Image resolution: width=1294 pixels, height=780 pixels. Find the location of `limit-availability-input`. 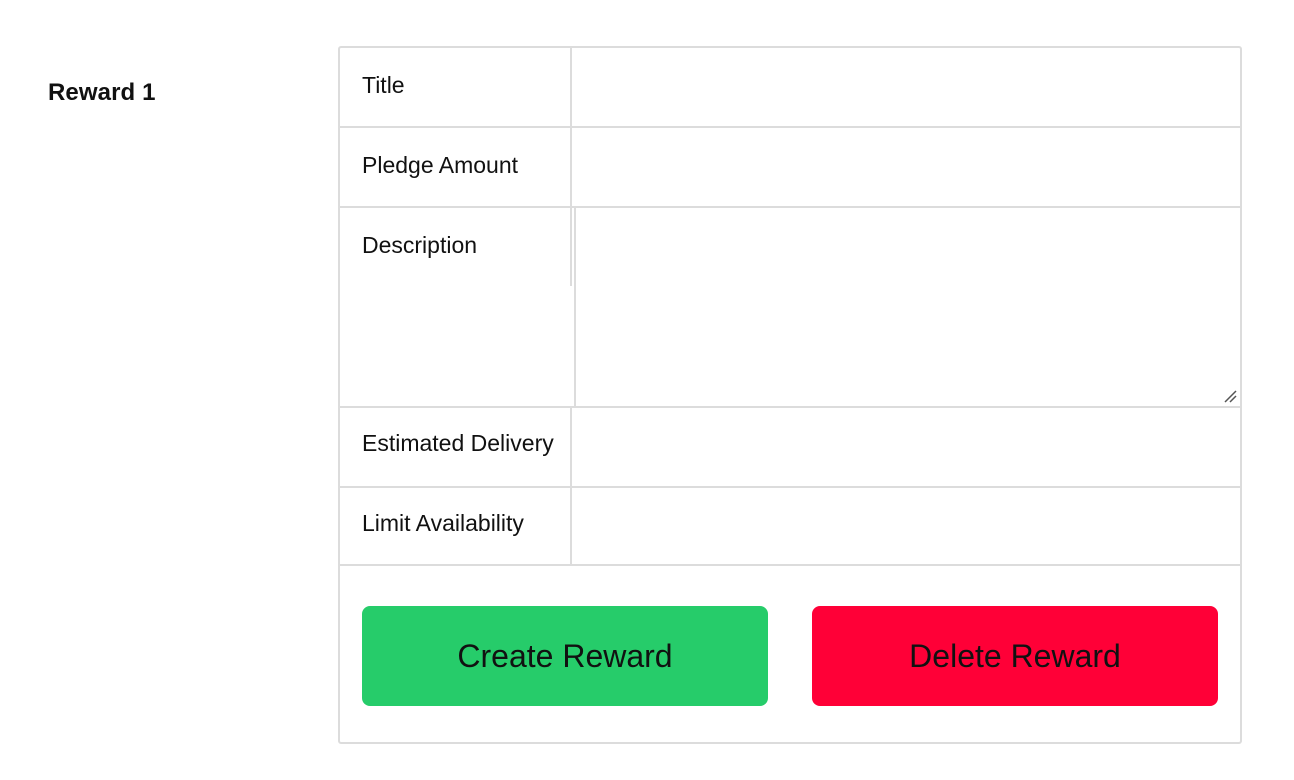

limit-availability-input is located at coordinates (906, 526).